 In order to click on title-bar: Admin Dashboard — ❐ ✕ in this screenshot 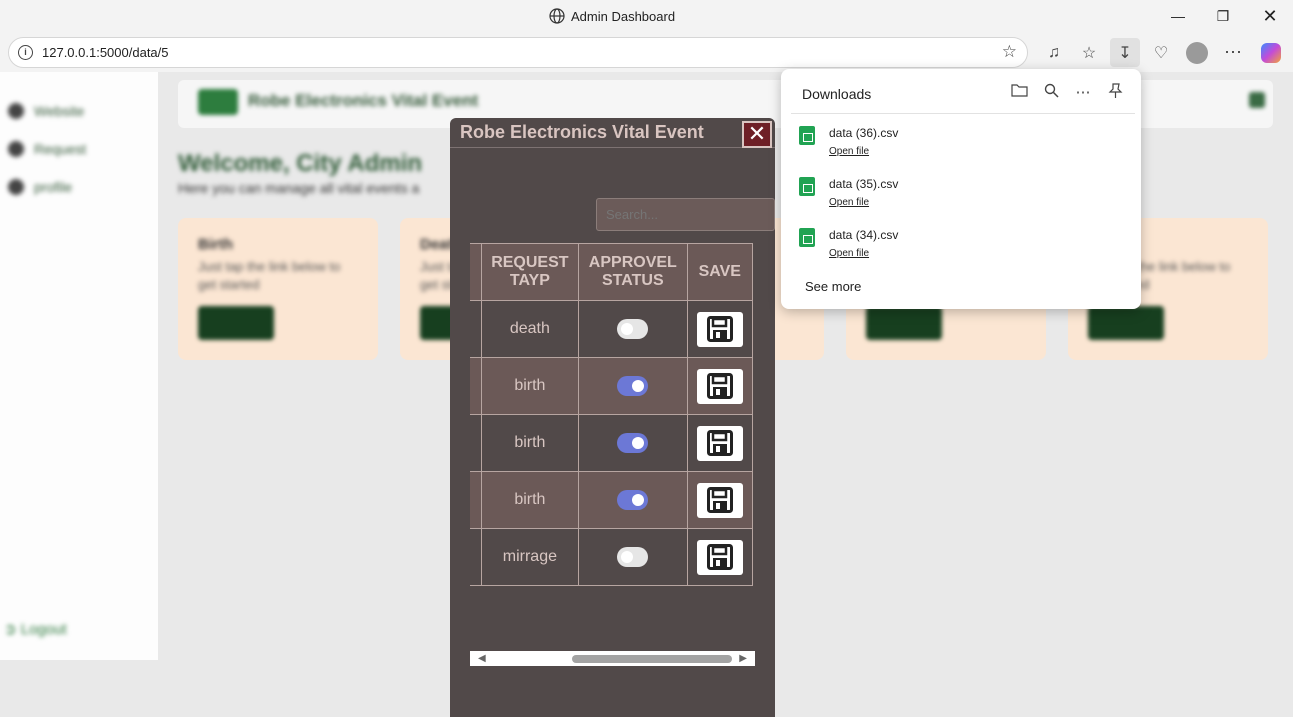, I will do `click(646, 17)`.